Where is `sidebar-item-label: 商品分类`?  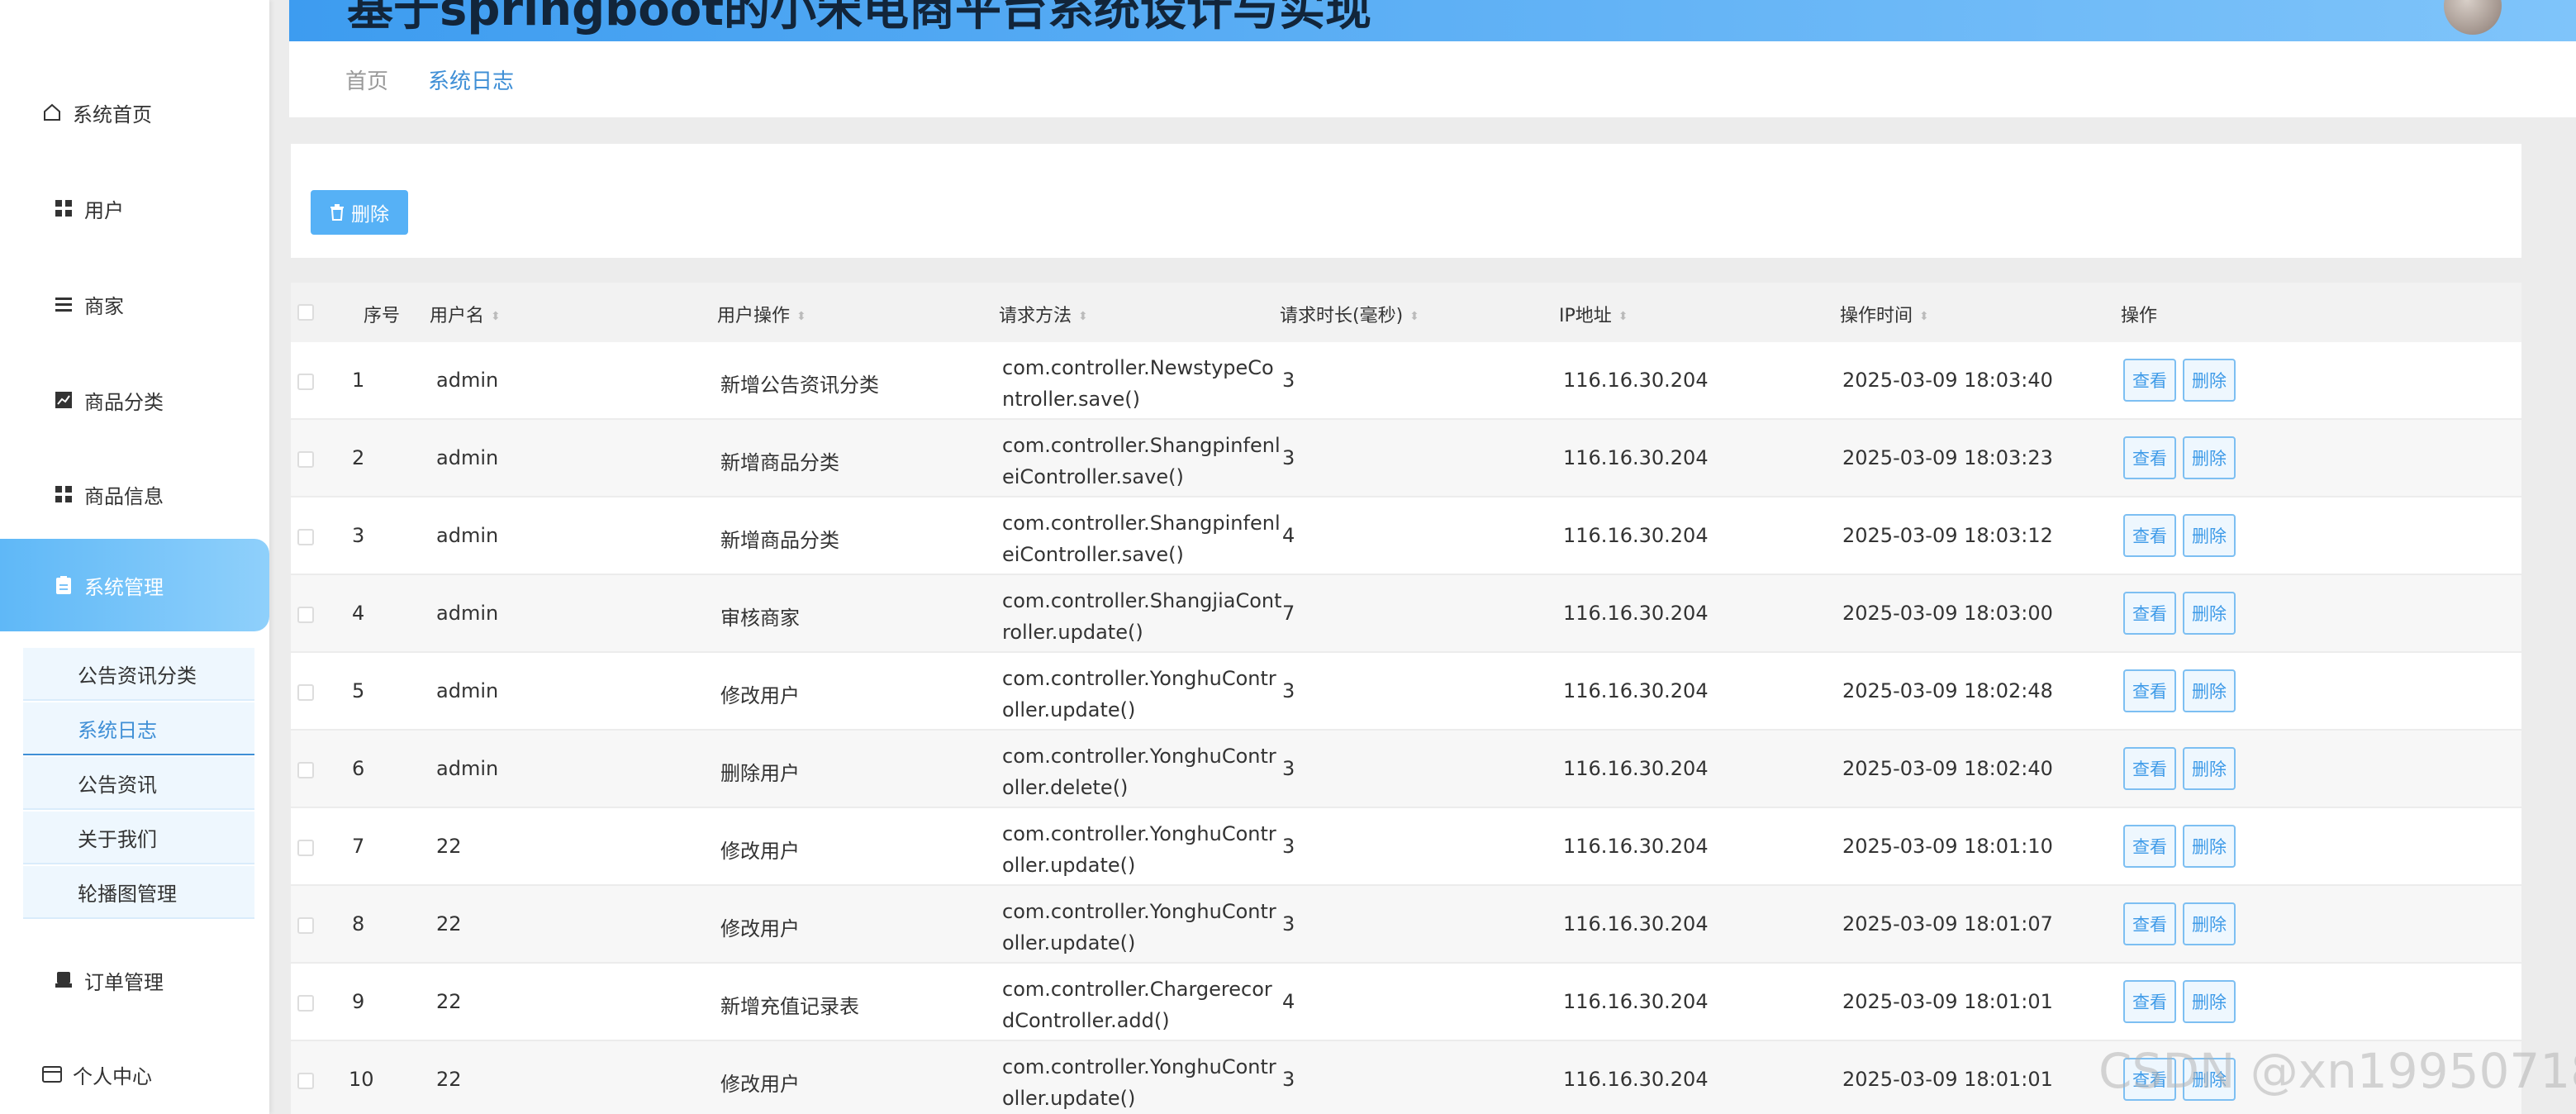
sidebar-item-label: 商品分类 is located at coordinates (124, 402).